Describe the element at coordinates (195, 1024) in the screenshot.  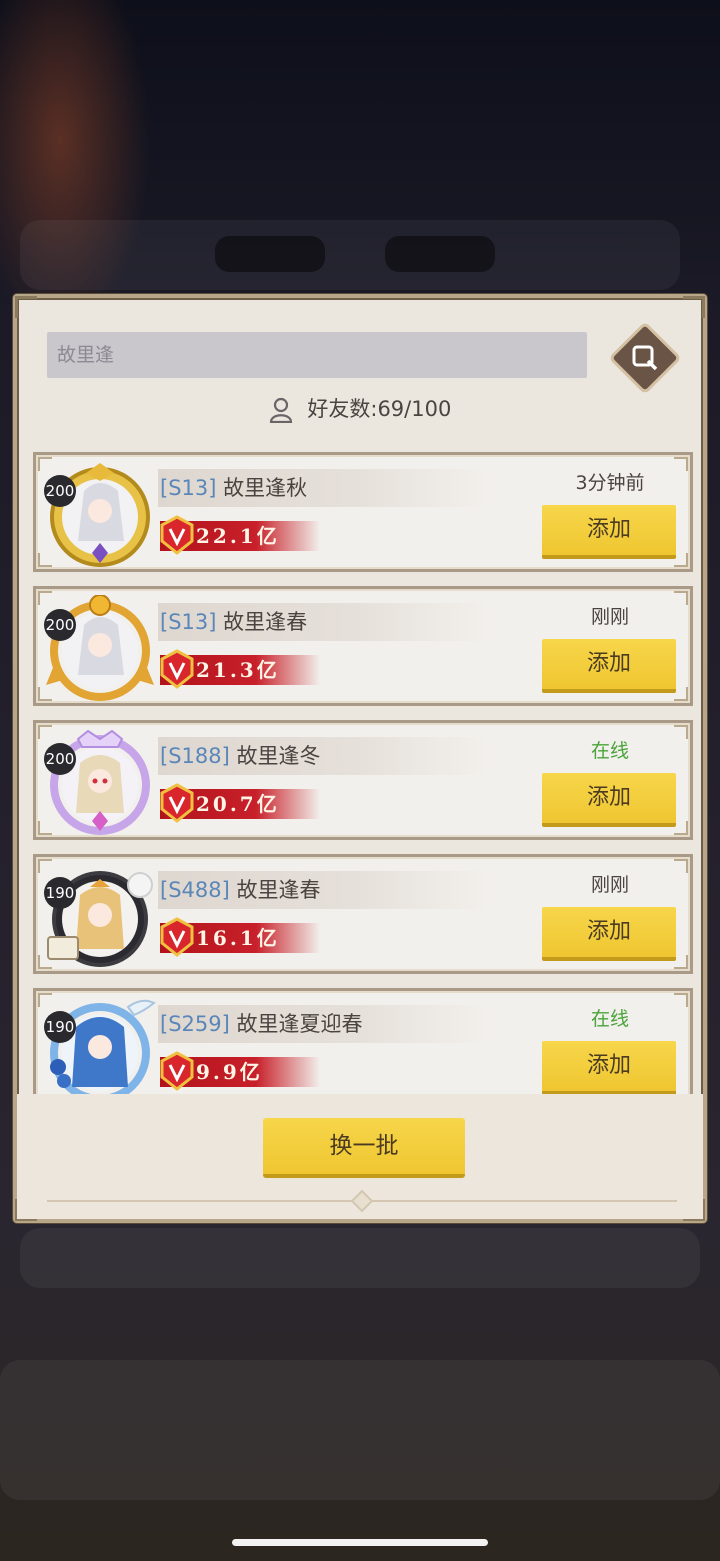
I see `server-tag: [S259]` at that location.